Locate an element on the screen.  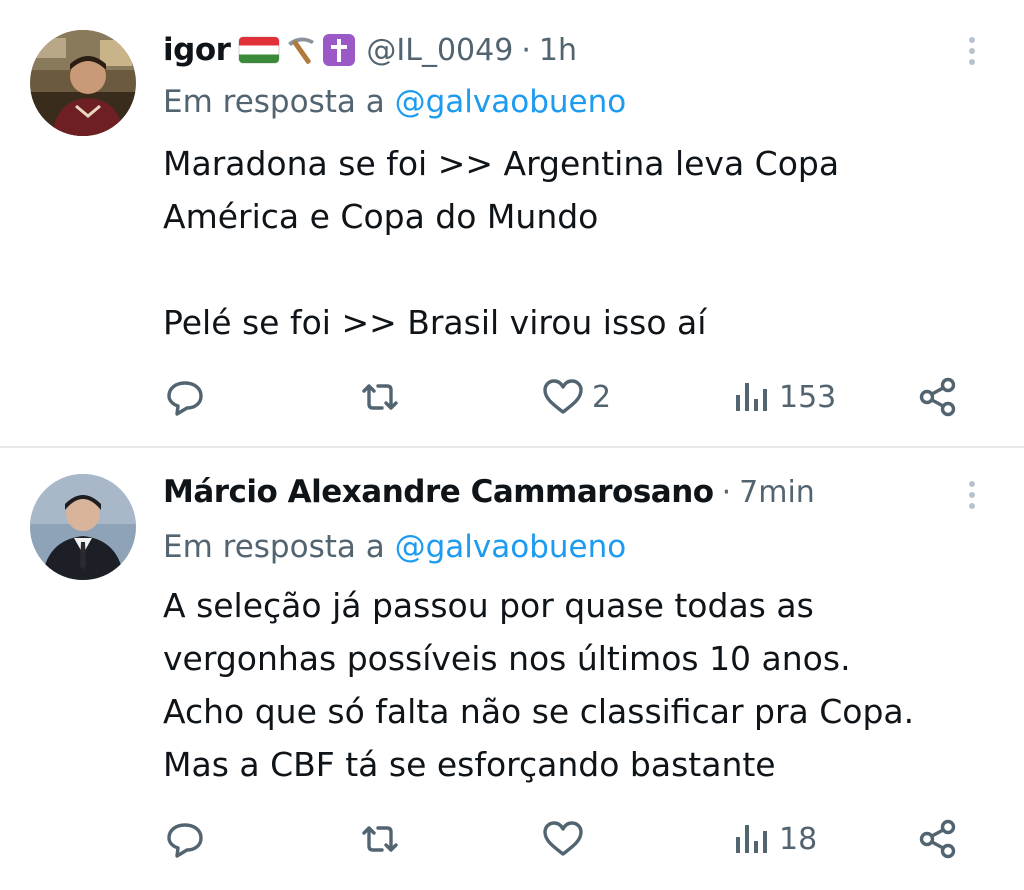
latin-cross-icon is located at coordinates (339, 50).